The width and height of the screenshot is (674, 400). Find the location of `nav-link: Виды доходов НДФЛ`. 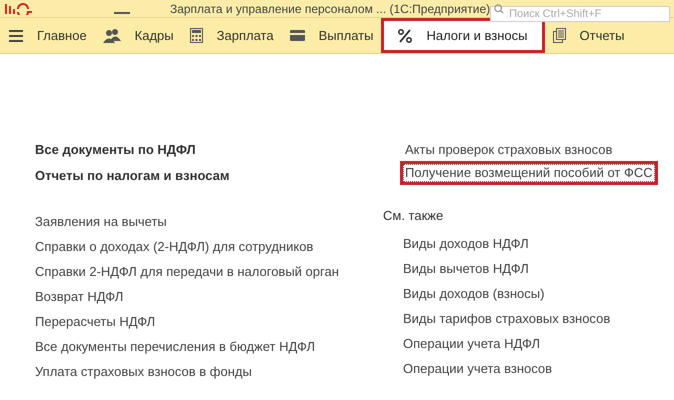

nav-link: Виды доходов НДФЛ is located at coordinates (466, 244).